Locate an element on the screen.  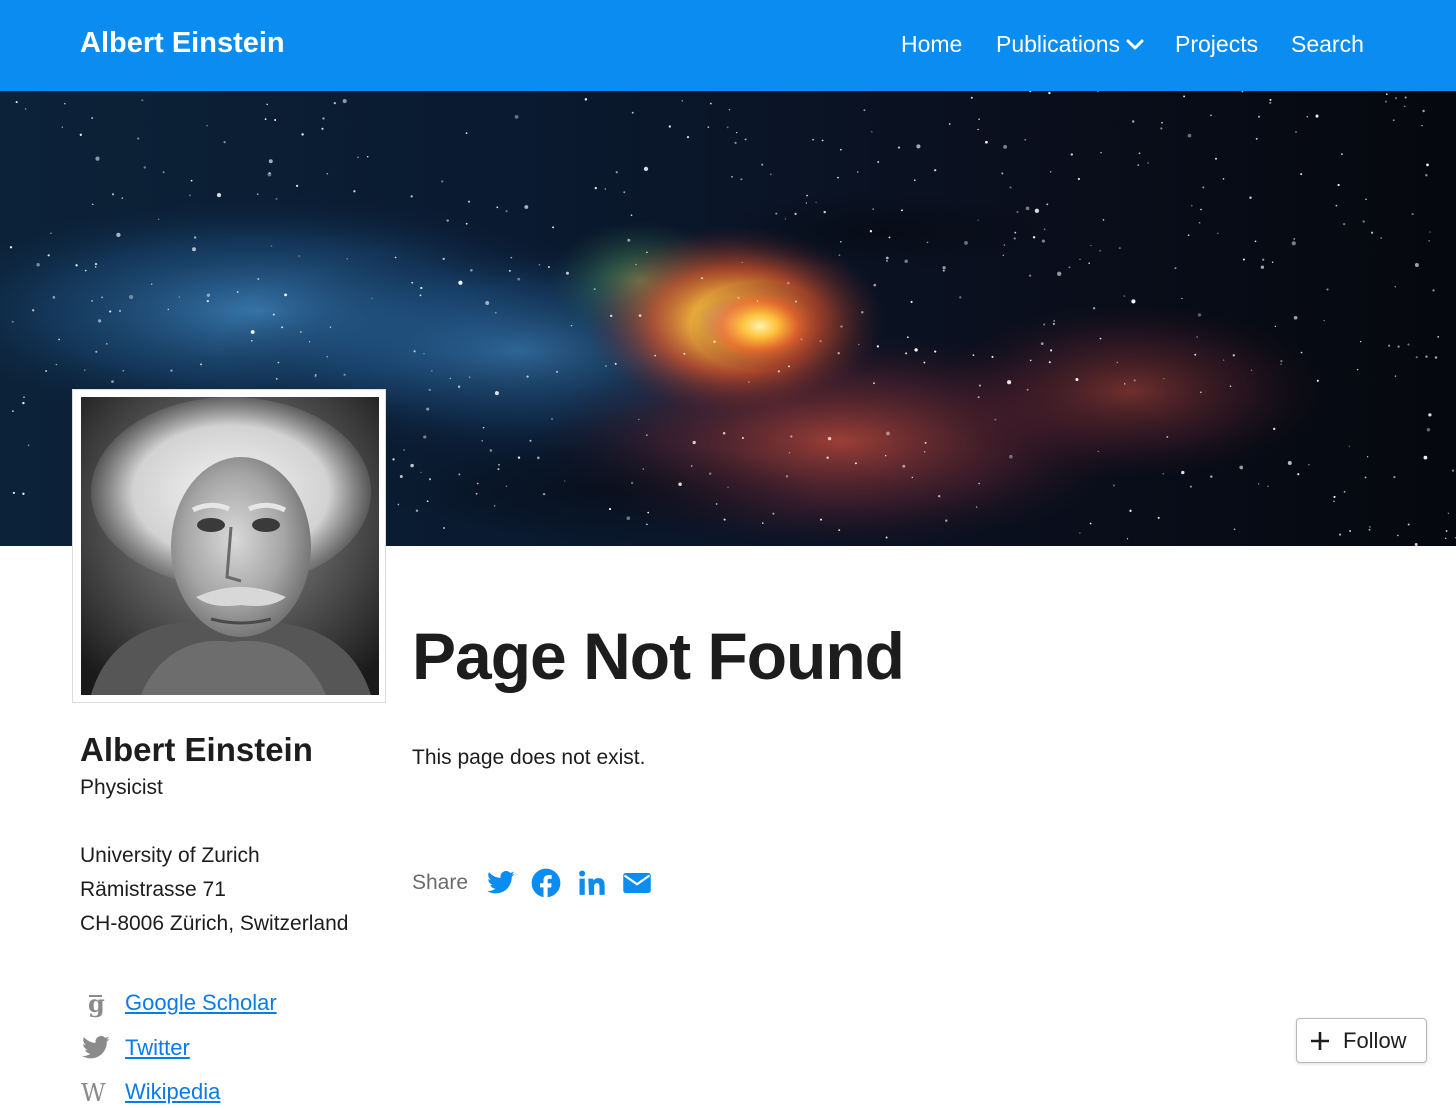
chevron-down-icon is located at coordinates (1135, 45).